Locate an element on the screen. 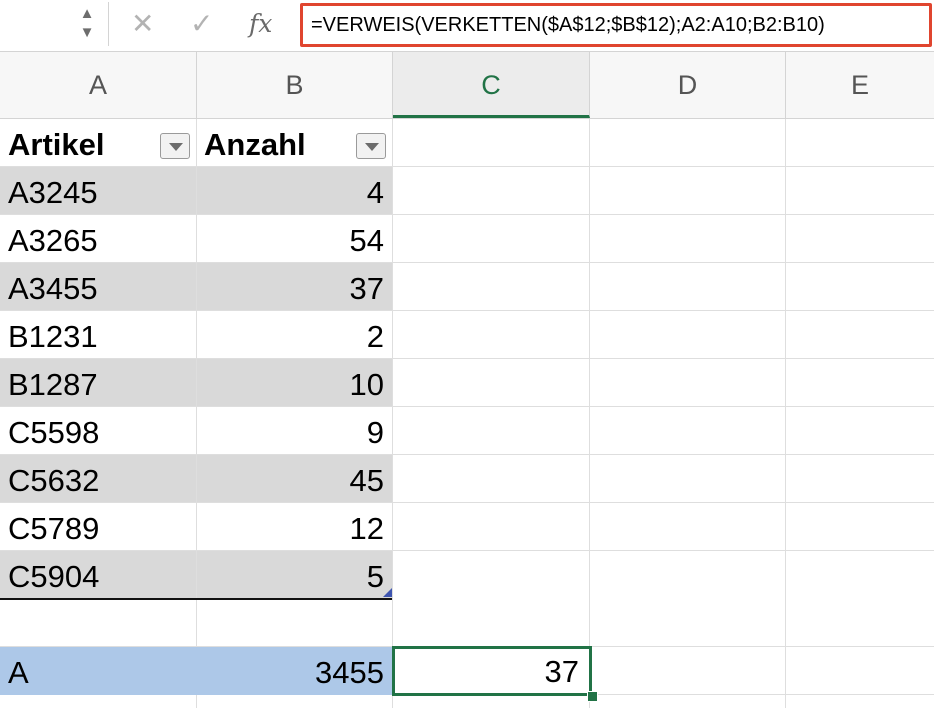  table-row: C5789 12 is located at coordinates (196, 527).